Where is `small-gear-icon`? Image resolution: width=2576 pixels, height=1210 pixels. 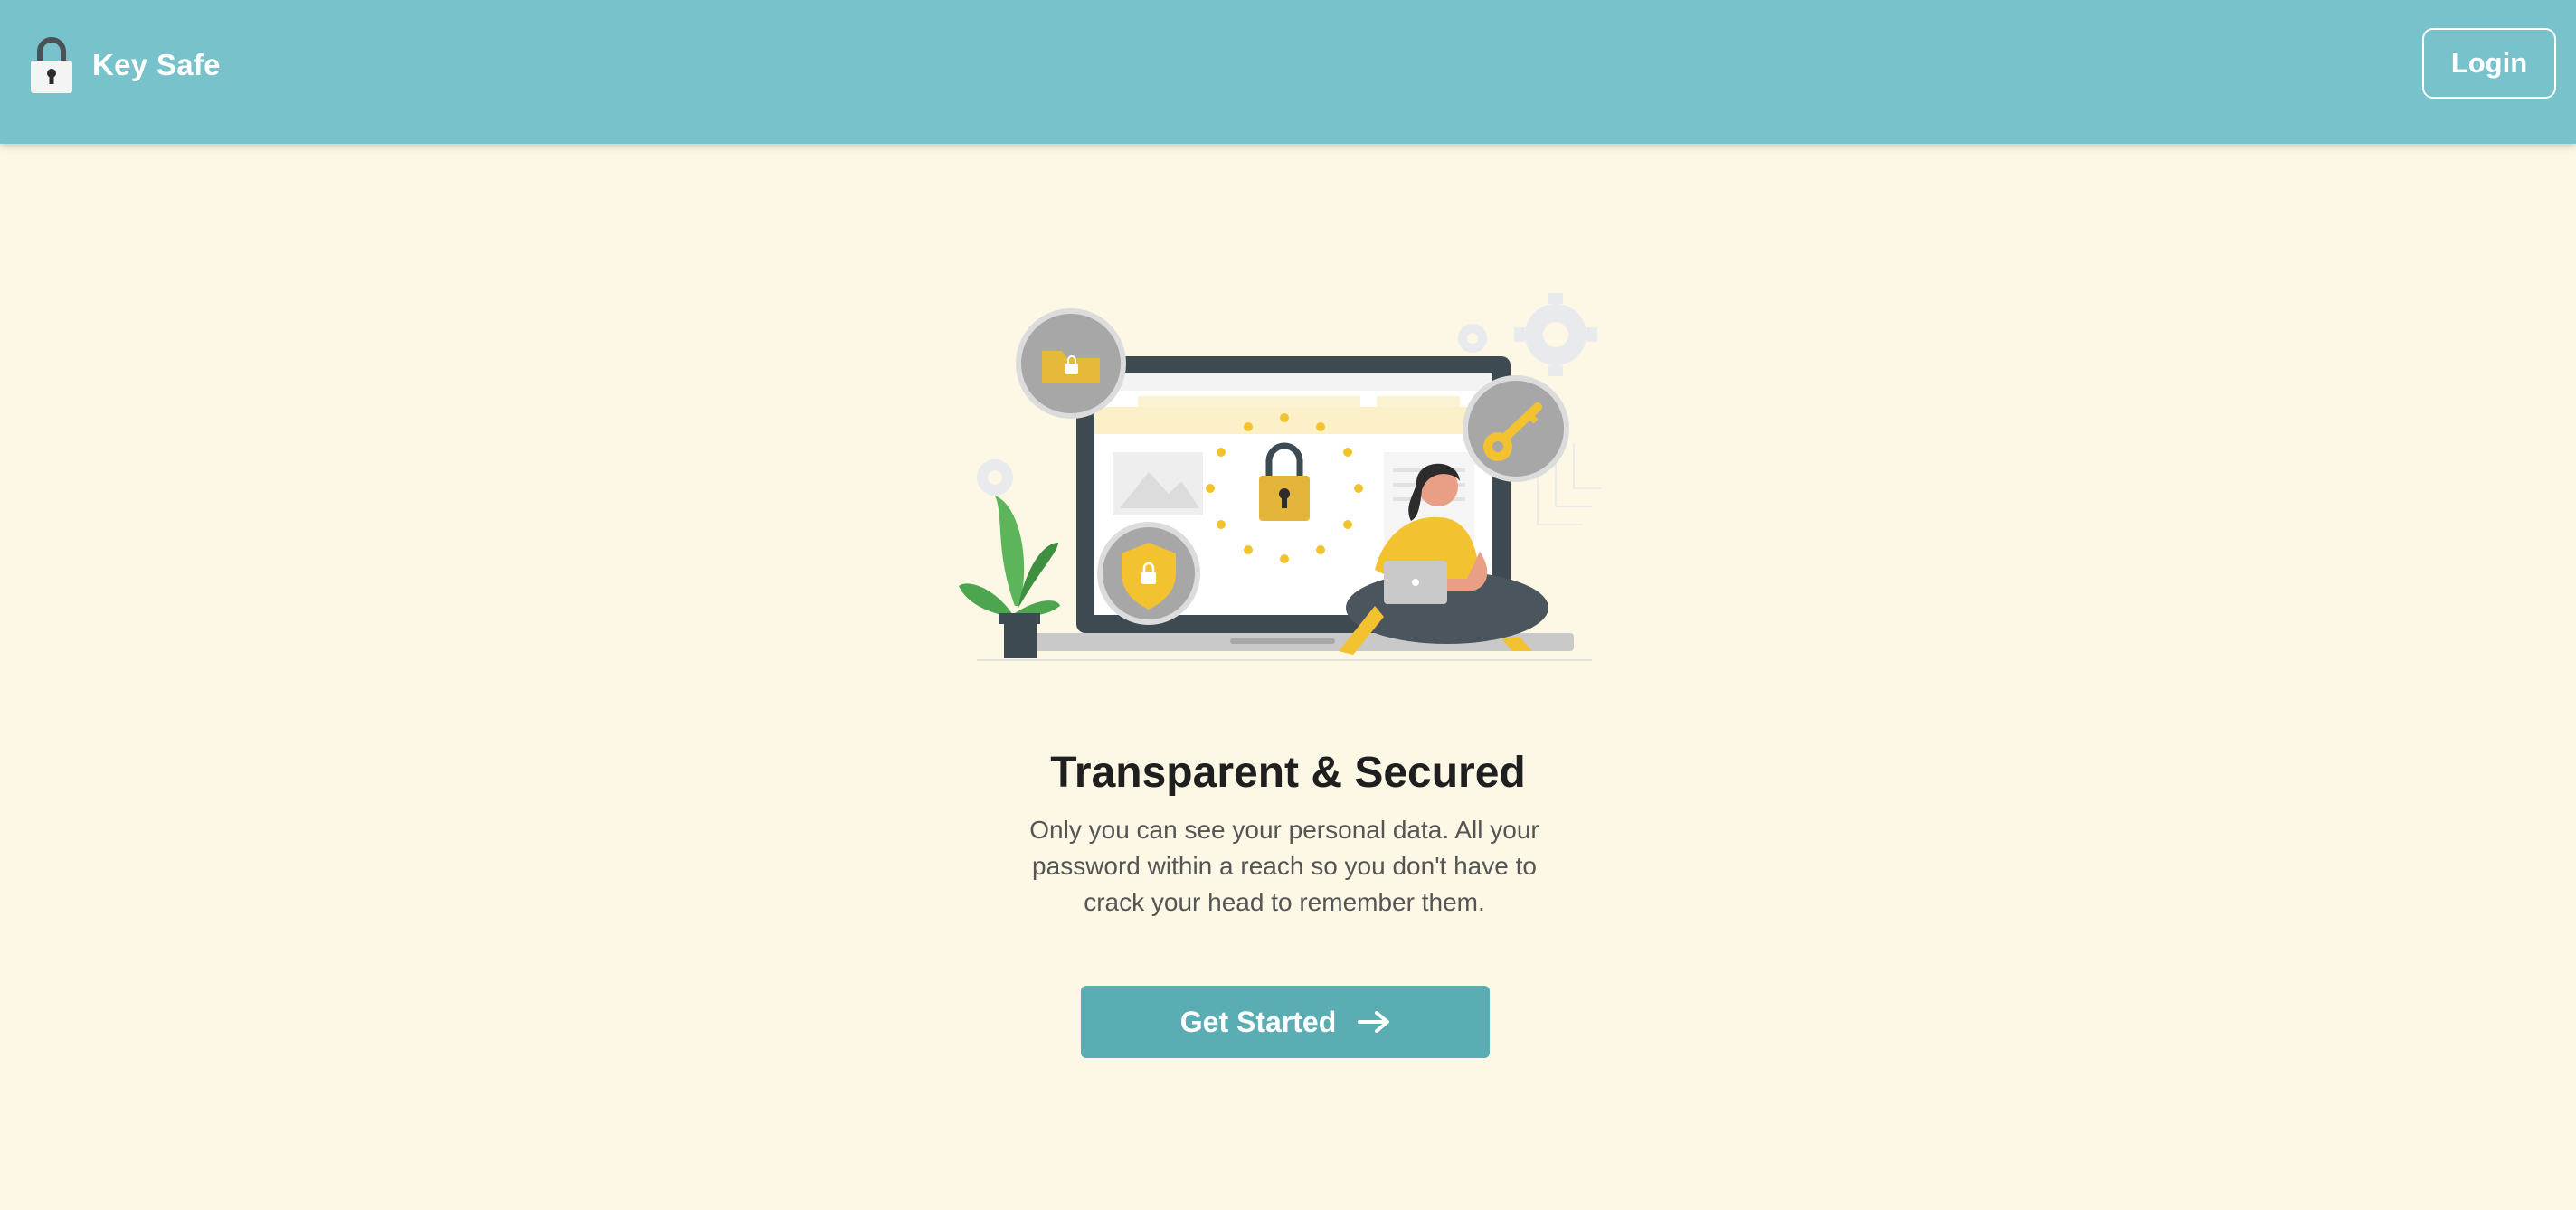 small-gear-icon is located at coordinates (1472, 338).